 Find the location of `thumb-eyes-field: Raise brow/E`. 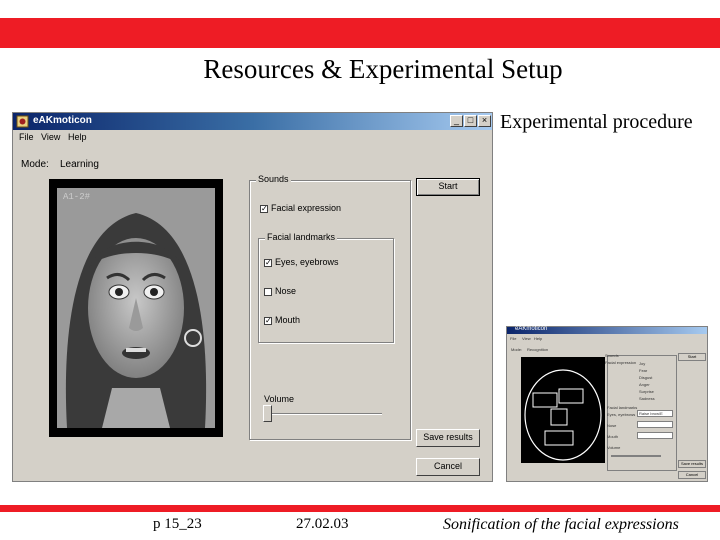

thumb-eyes-field: Raise brow/E is located at coordinates (655, 413).